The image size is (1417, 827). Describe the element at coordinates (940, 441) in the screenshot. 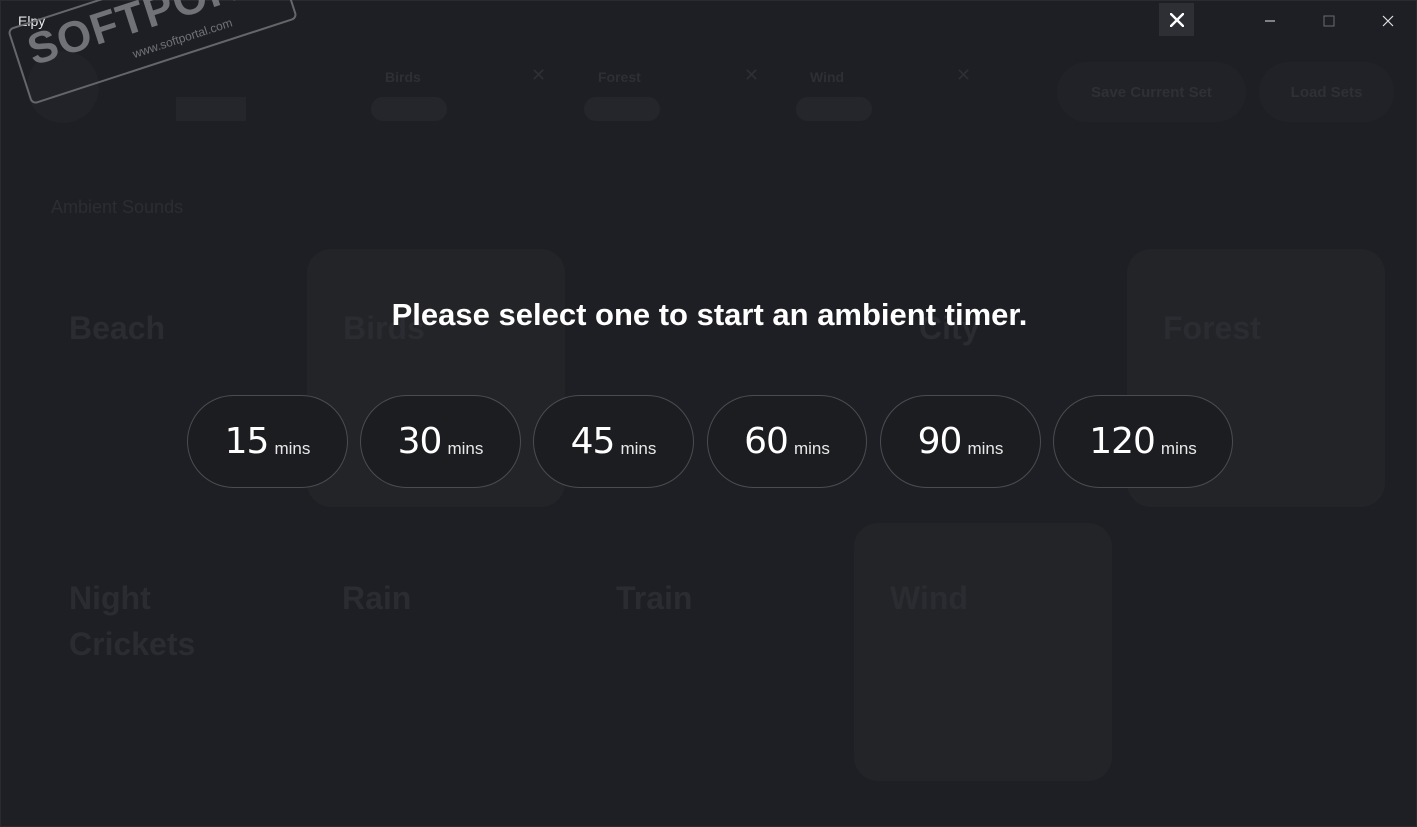

I see `timer-value: 90` at that location.